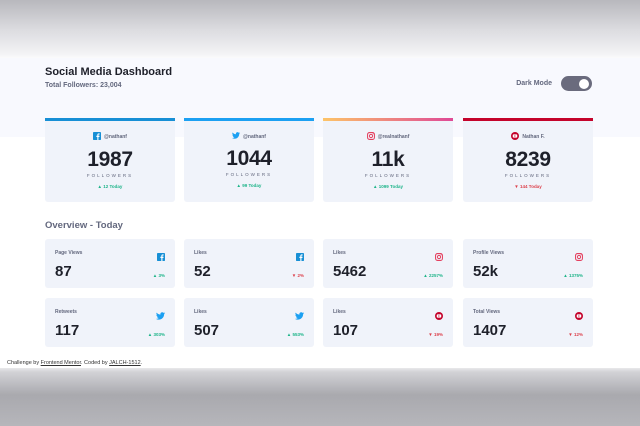 The width and height of the screenshot is (640, 426). Describe the element at coordinates (24, 363) in the screenshot. I see `footer-prefix: Challenge by` at that location.